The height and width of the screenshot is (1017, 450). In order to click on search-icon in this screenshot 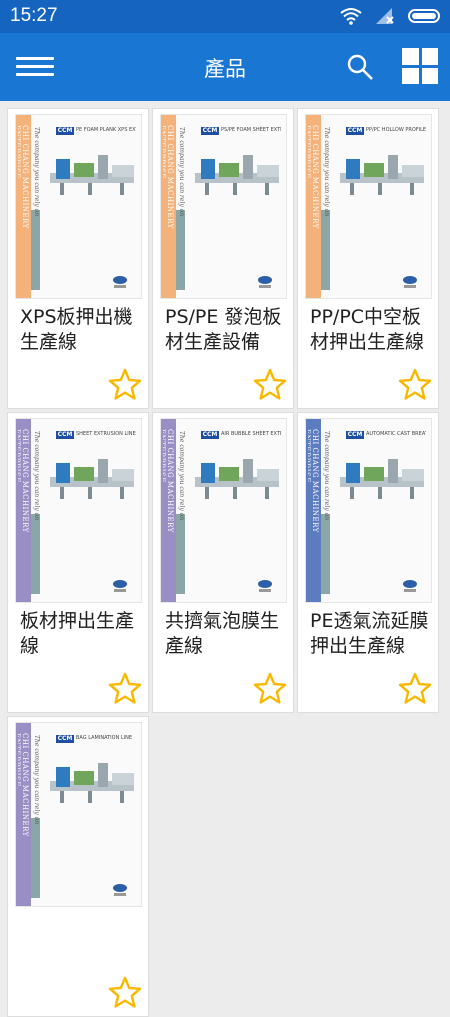, I will do `click(360, 67)`.